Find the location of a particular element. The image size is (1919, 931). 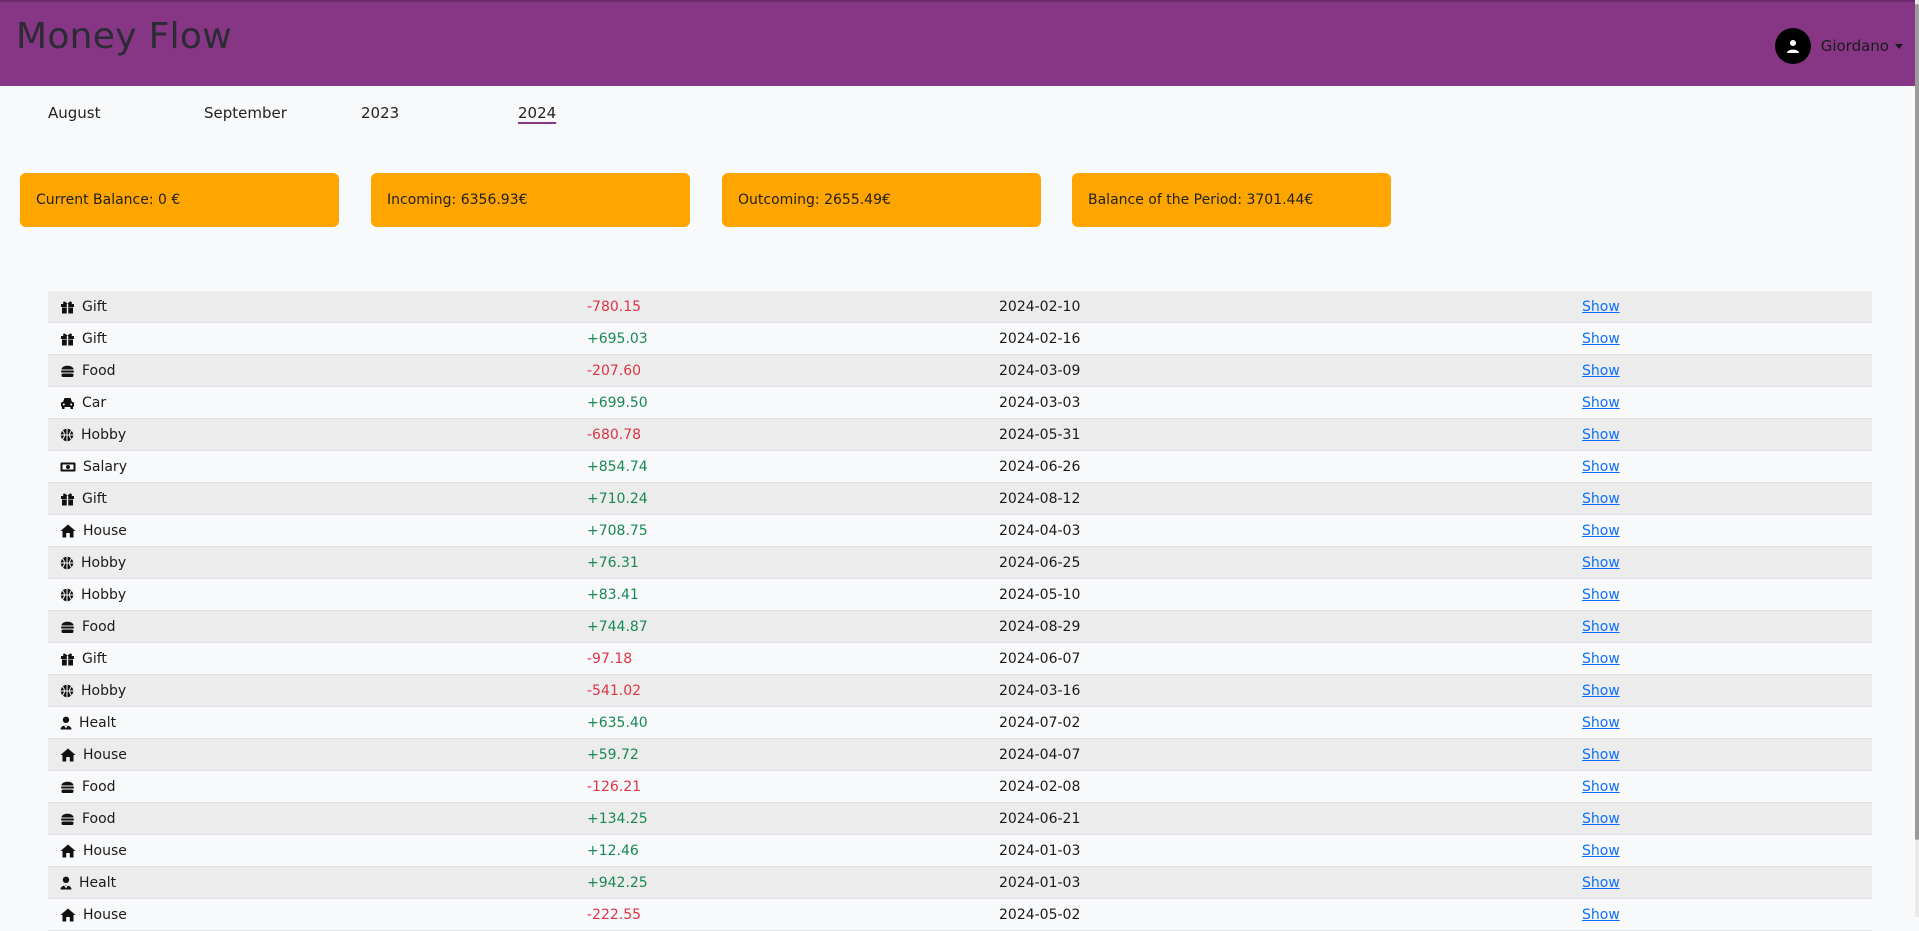

amount-cell: +83.41 is located at coordinates (613, 595).